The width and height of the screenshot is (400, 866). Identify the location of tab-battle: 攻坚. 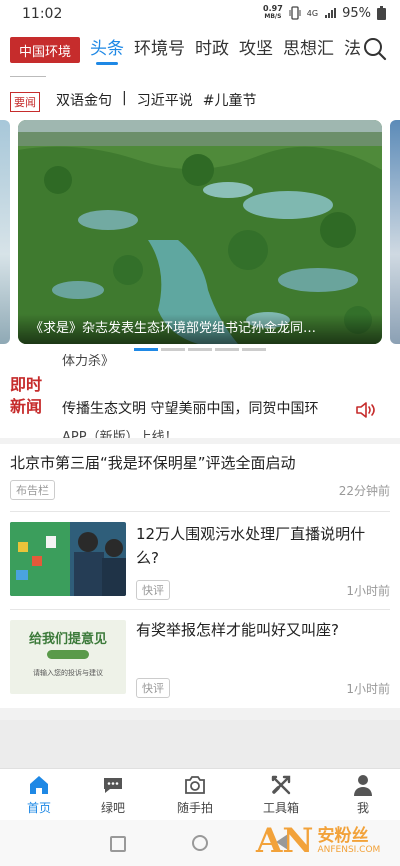
(256, 48).